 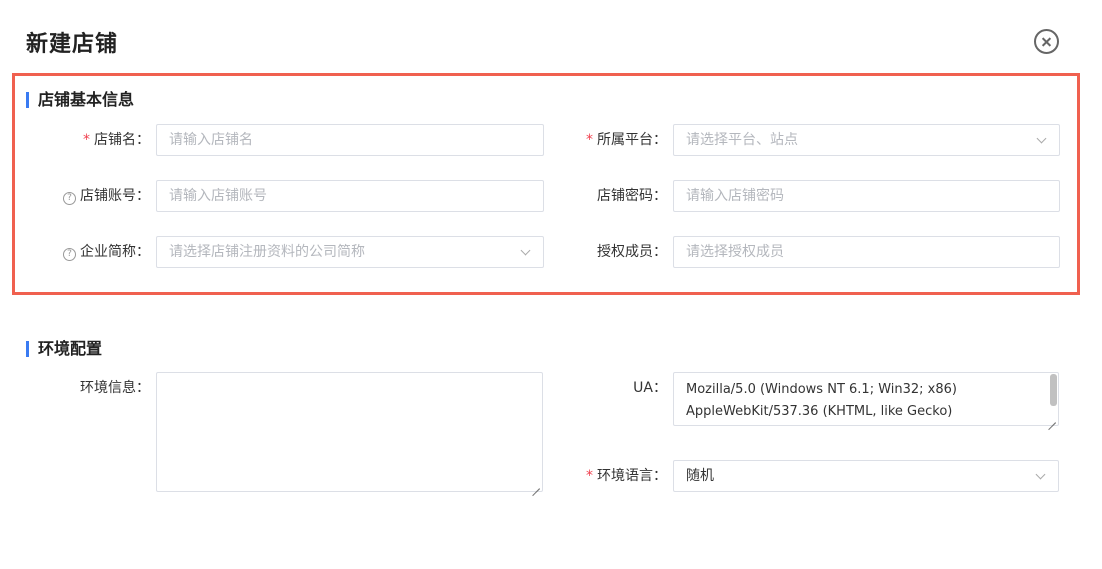 What do you see at coordinates (632, 196) in the screenshot?
I see `password-label: 店铺密码：` at bounding box center [632, 196].